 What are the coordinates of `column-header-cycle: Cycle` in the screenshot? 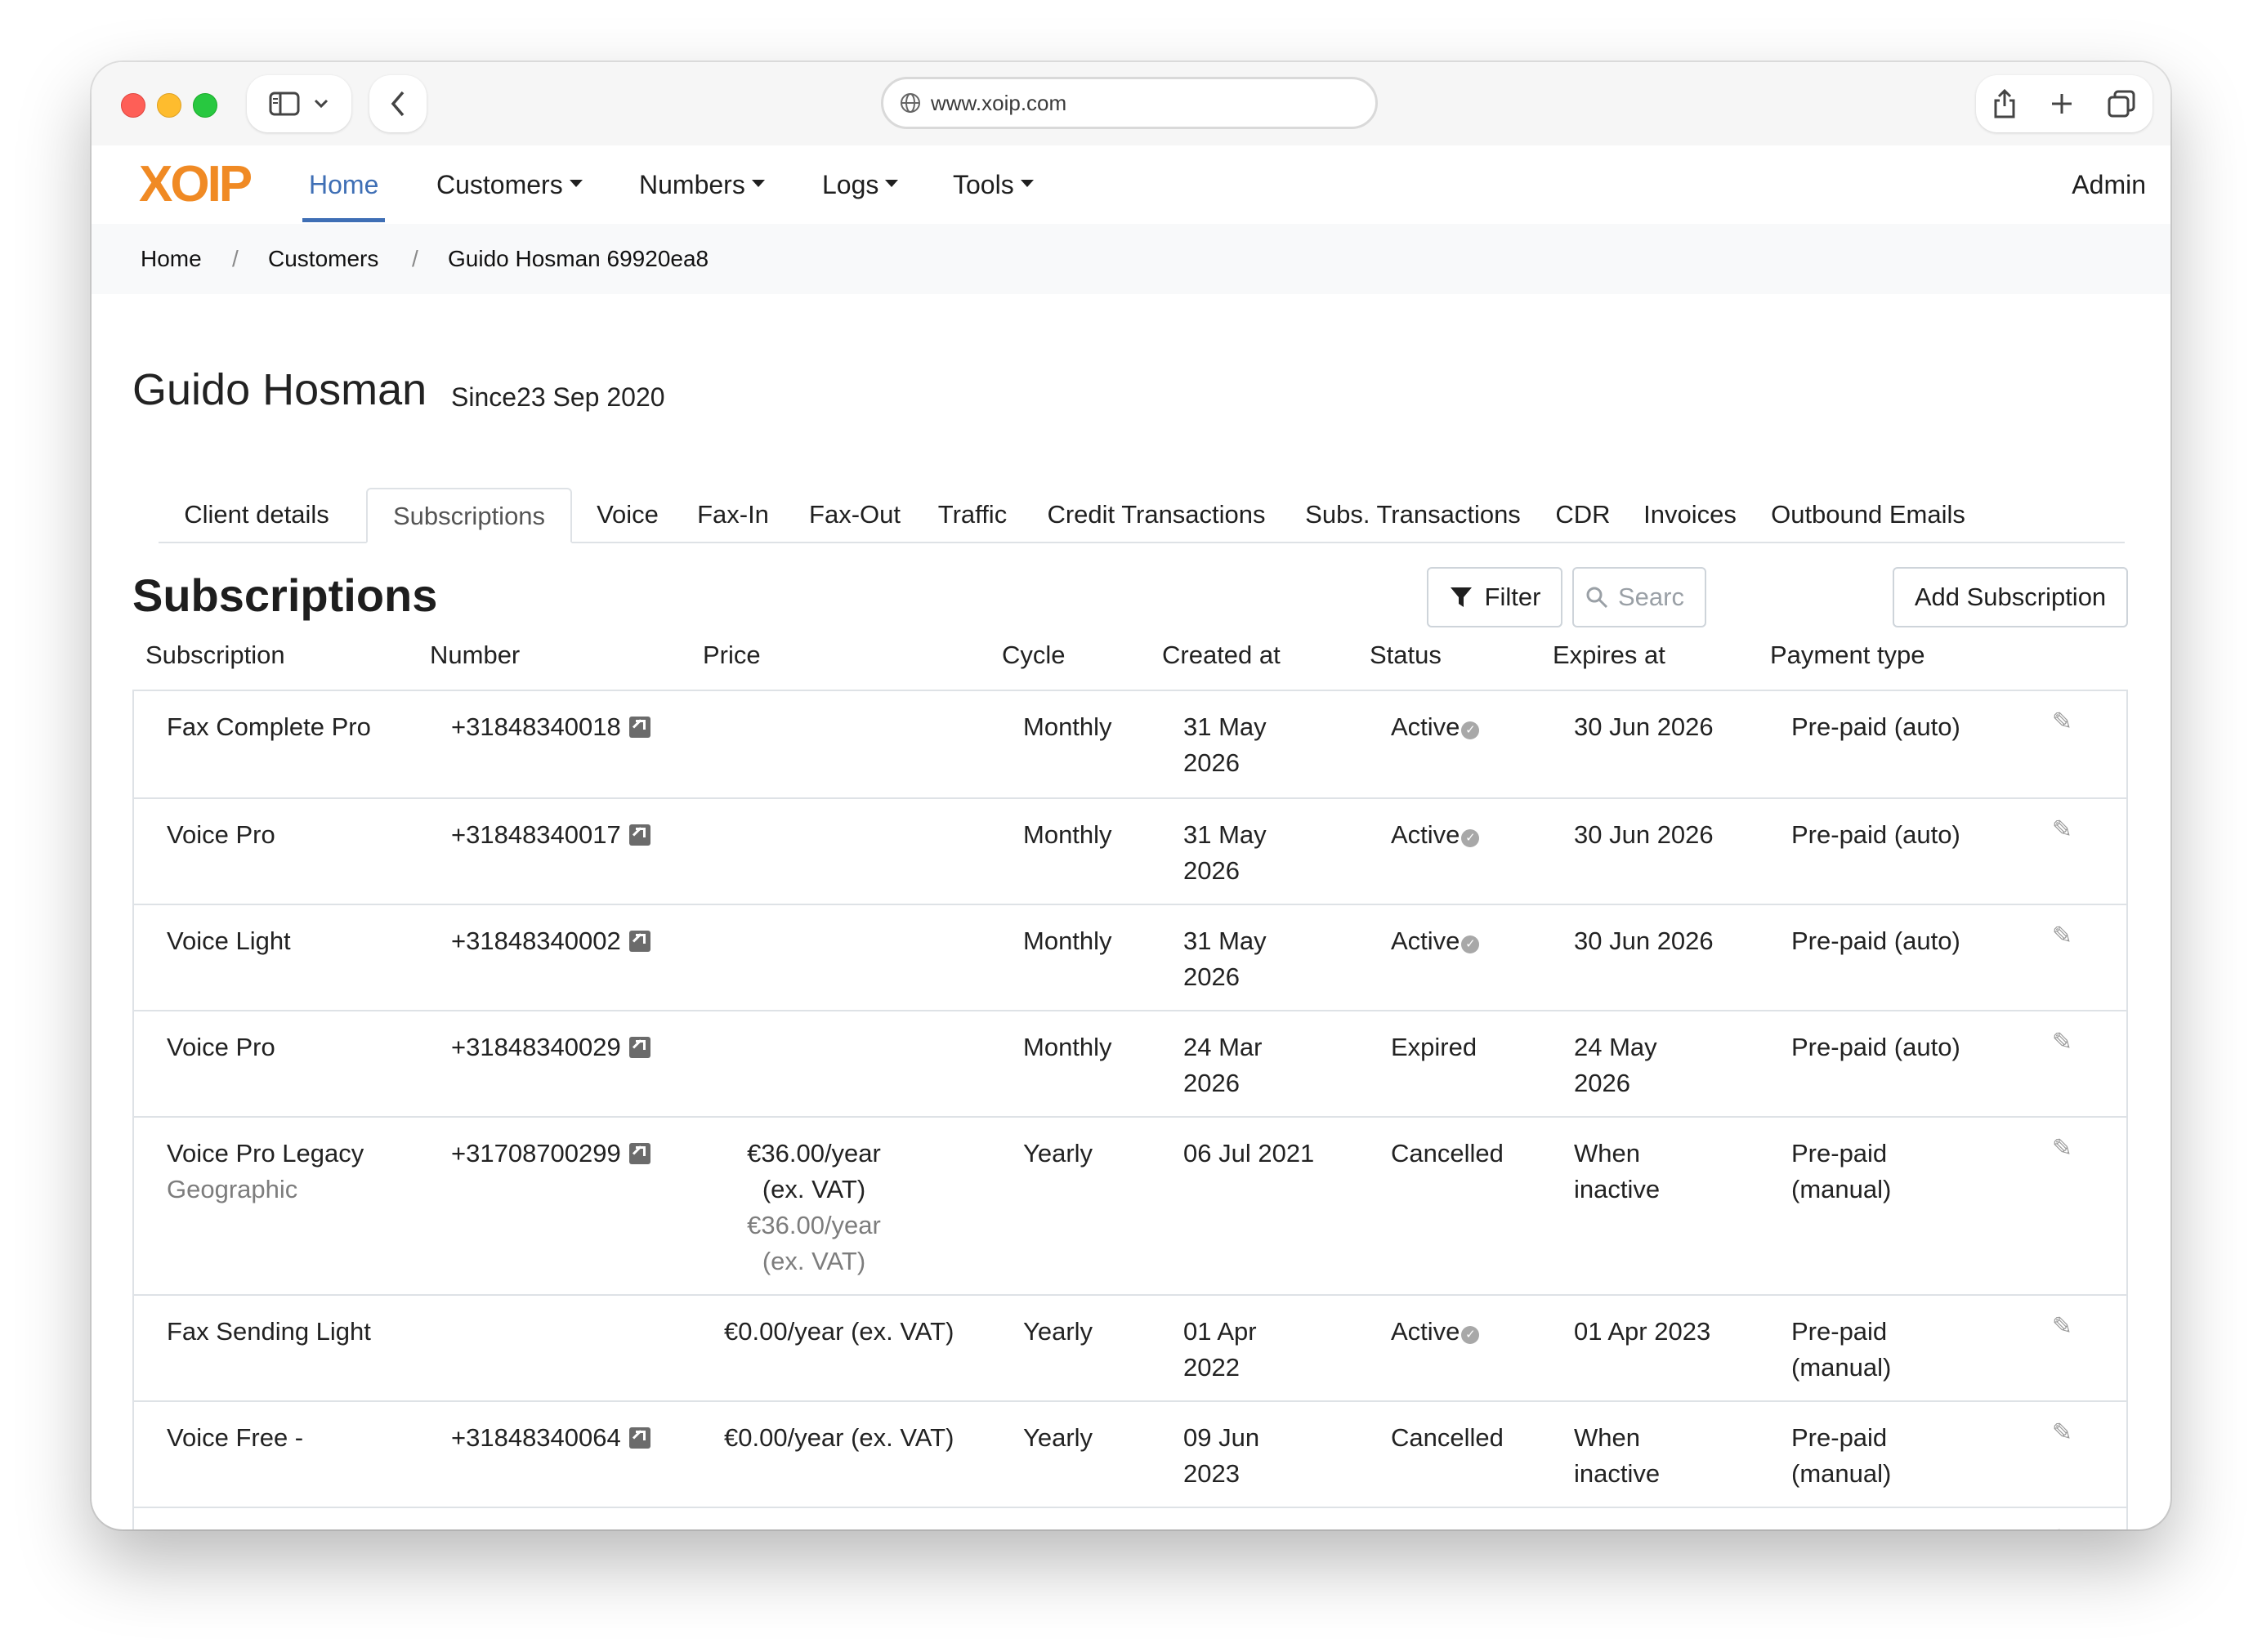 It's located at (1034, 655).